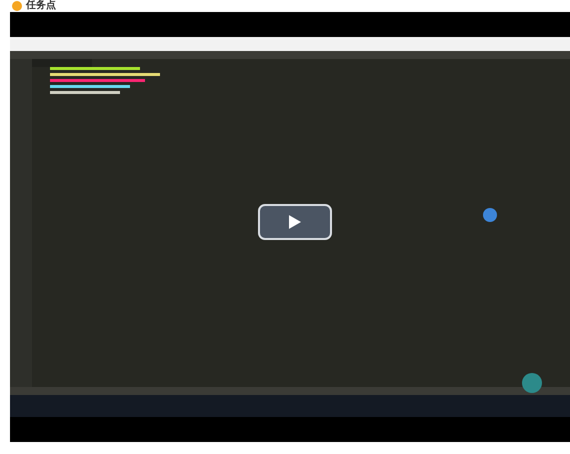  What do you see at coordinates (17, 6) in the screenshot?
I see `task-point-icon` at bounding box center [17, 6].